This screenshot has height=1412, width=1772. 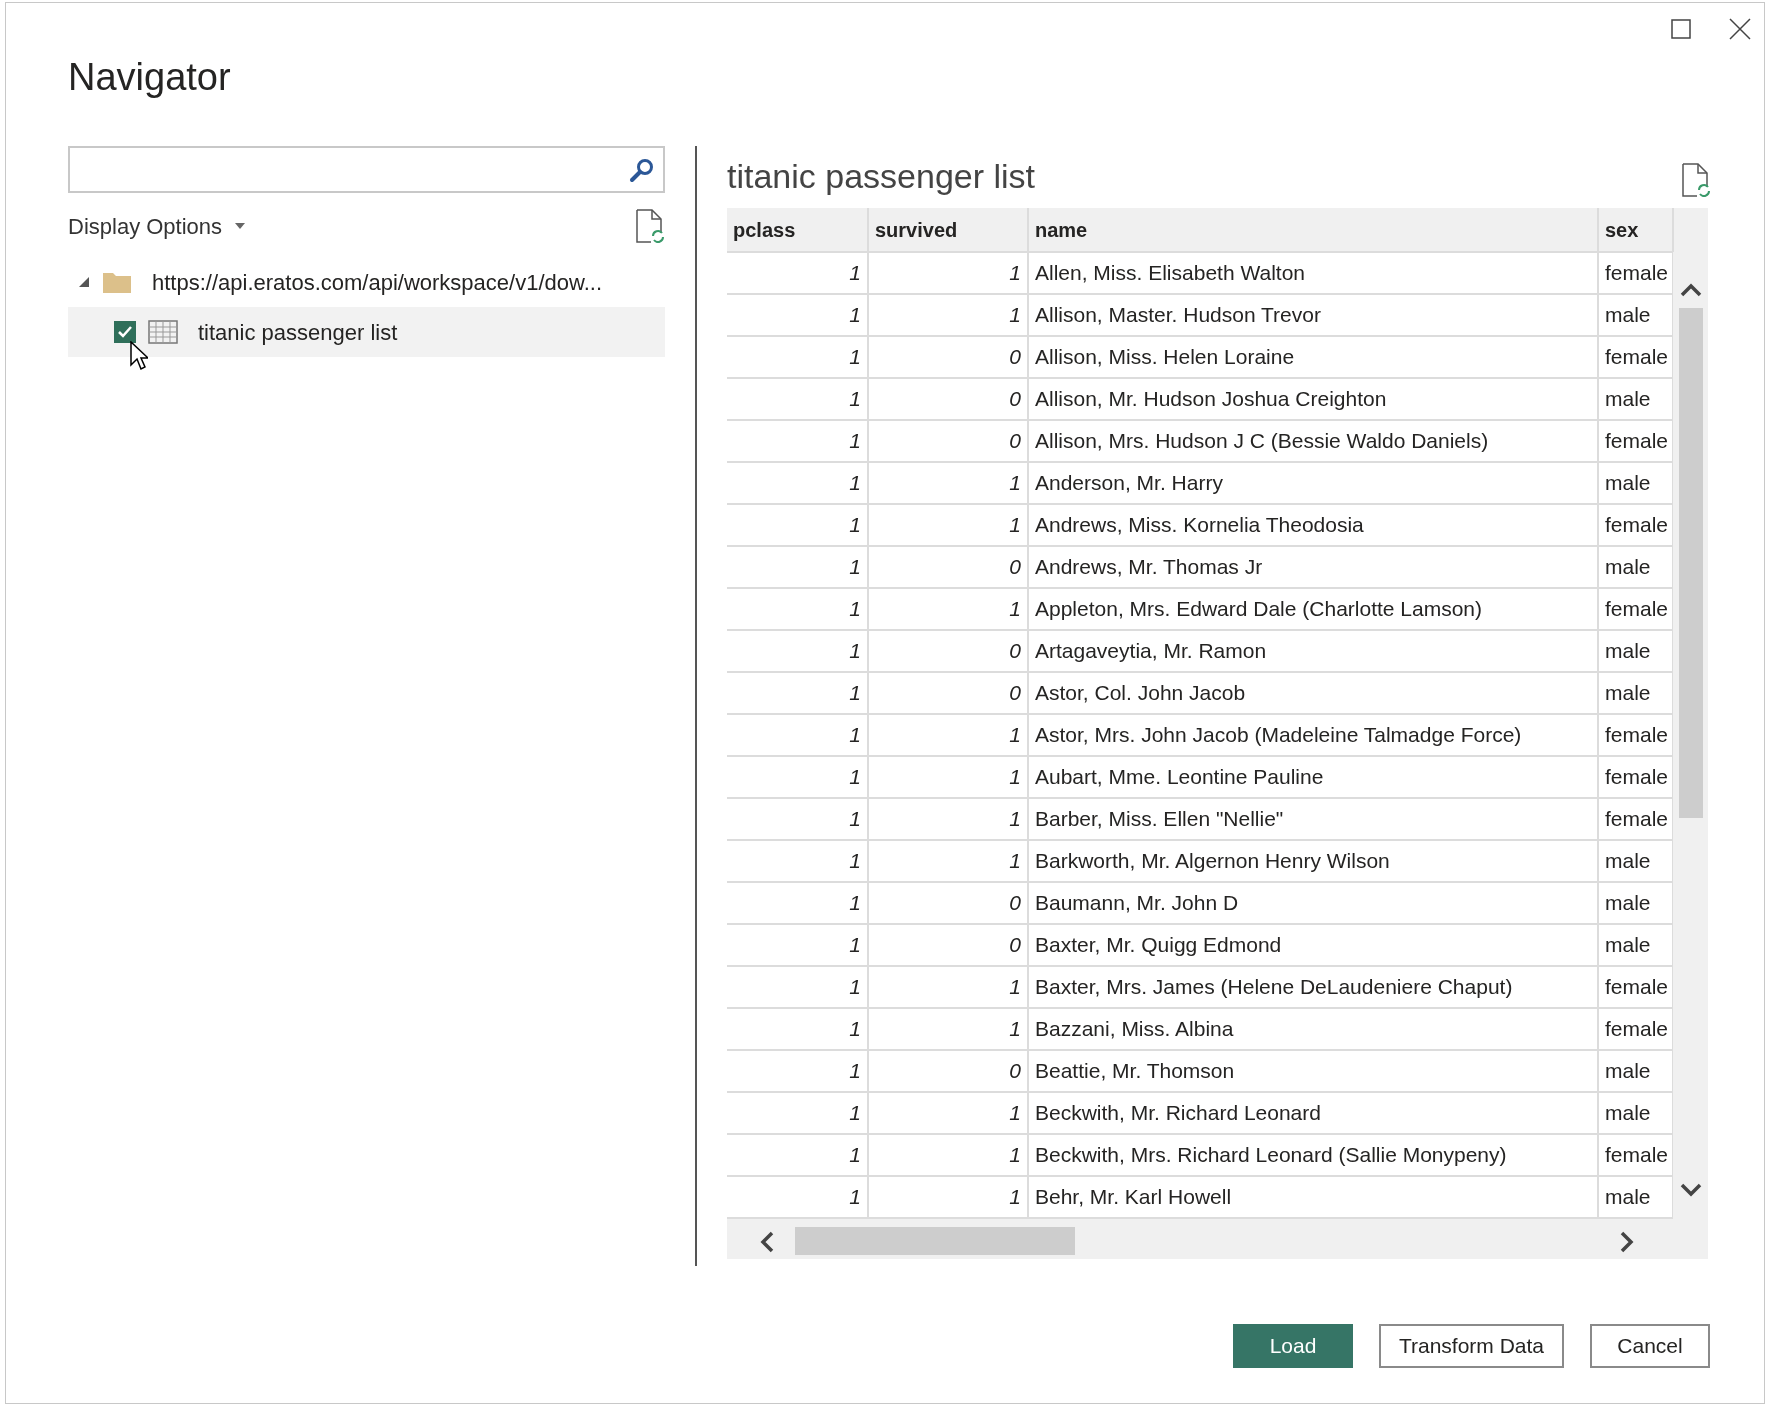 What do you see at coordinates (1313, 1113) in the screenshot?
I see `table-cell: Beckwith, Mr. Richard Leonard` at bounding box center [1313, 1113].